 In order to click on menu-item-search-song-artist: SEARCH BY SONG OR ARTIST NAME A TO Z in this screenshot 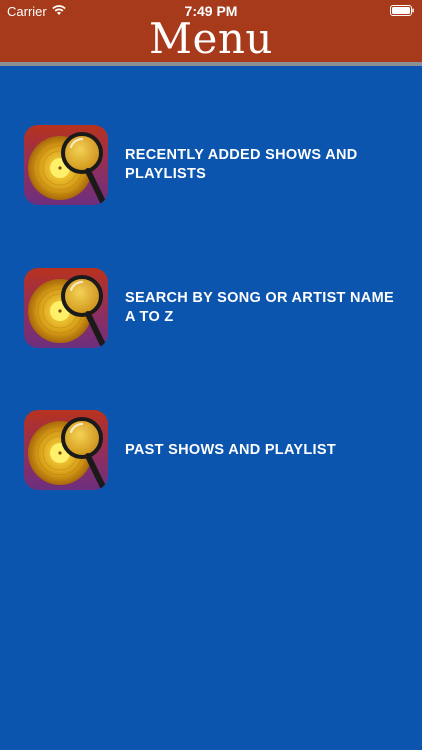, I will do `click(214, 309)`.